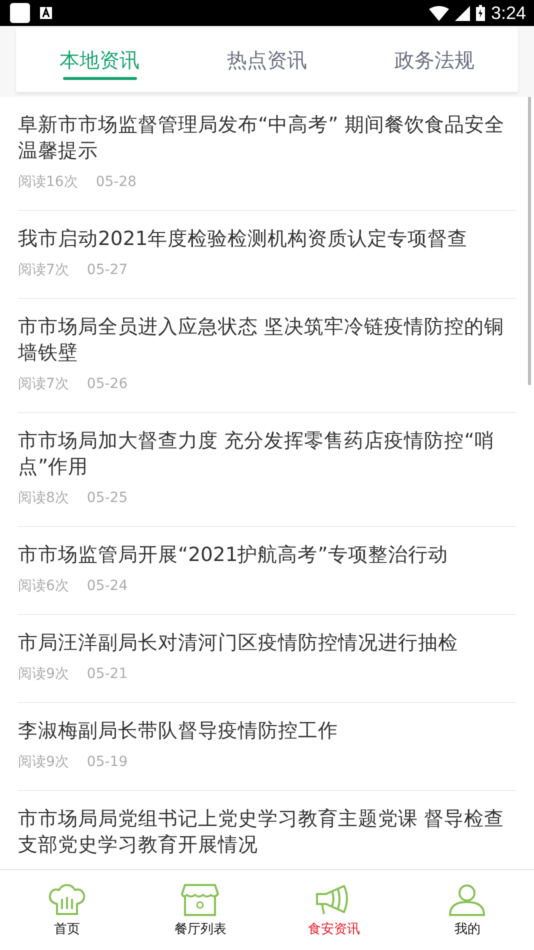 The height and width of the screenshot is (950, 534). I want to click on nav-label: 食安资讯, so click(334, 929).